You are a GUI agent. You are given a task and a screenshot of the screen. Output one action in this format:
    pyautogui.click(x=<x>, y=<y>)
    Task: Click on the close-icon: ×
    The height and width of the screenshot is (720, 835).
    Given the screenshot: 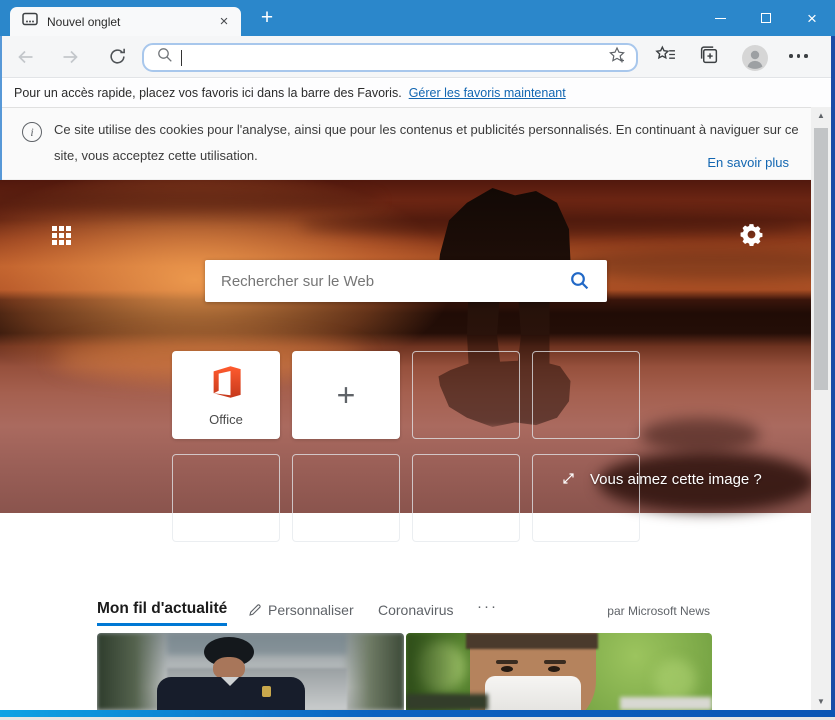 What is the action you would take?
    pyautogui.click(x=812, y=18)
    